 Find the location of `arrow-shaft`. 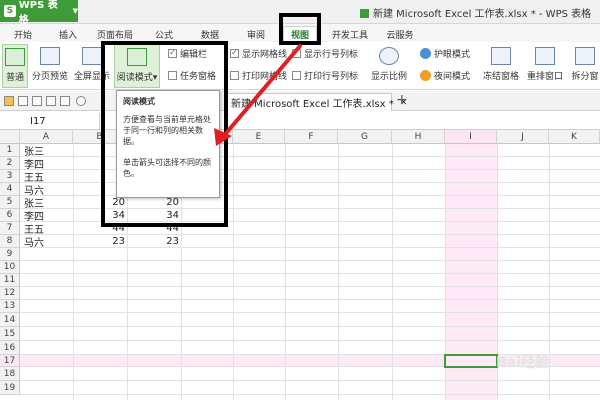

arrow-shaft is located at coordinates (261, 92).